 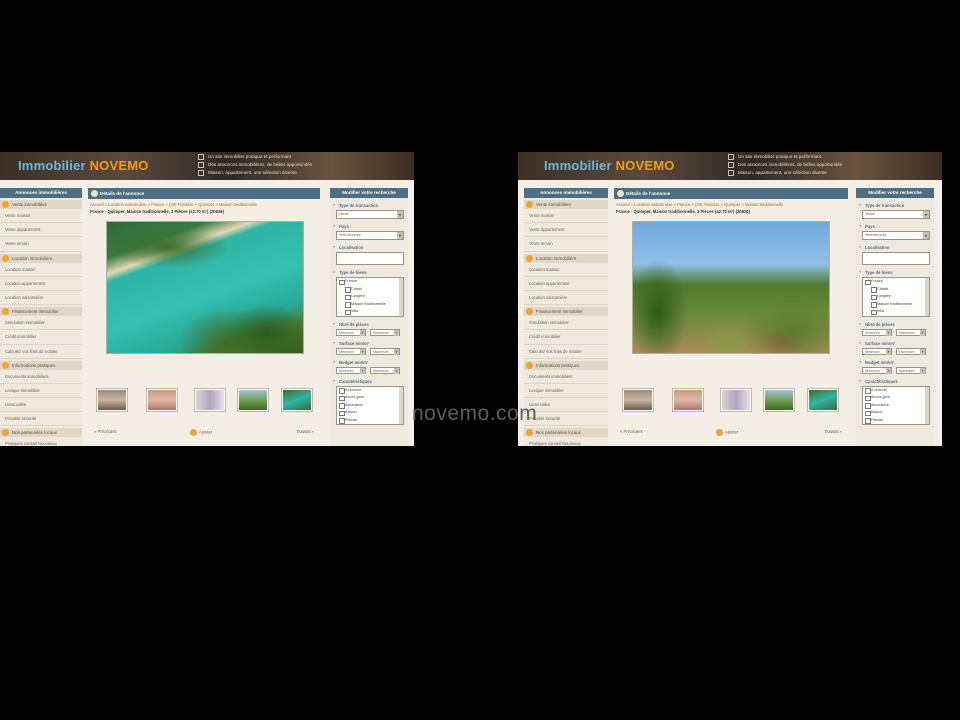 What do you see at coordinates (731, 287) in the screenshot?
I see `property-photo-garden` at bounding box center [731, 287].